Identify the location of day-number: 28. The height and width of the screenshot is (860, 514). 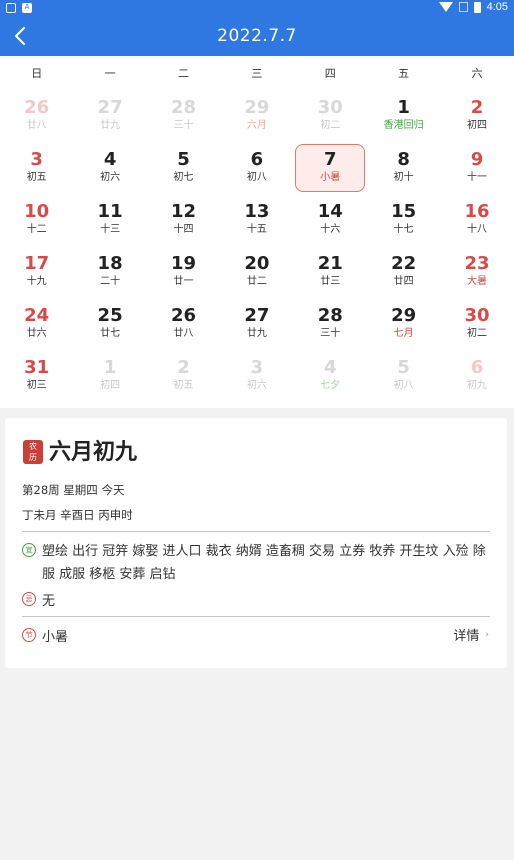
(330, 315).